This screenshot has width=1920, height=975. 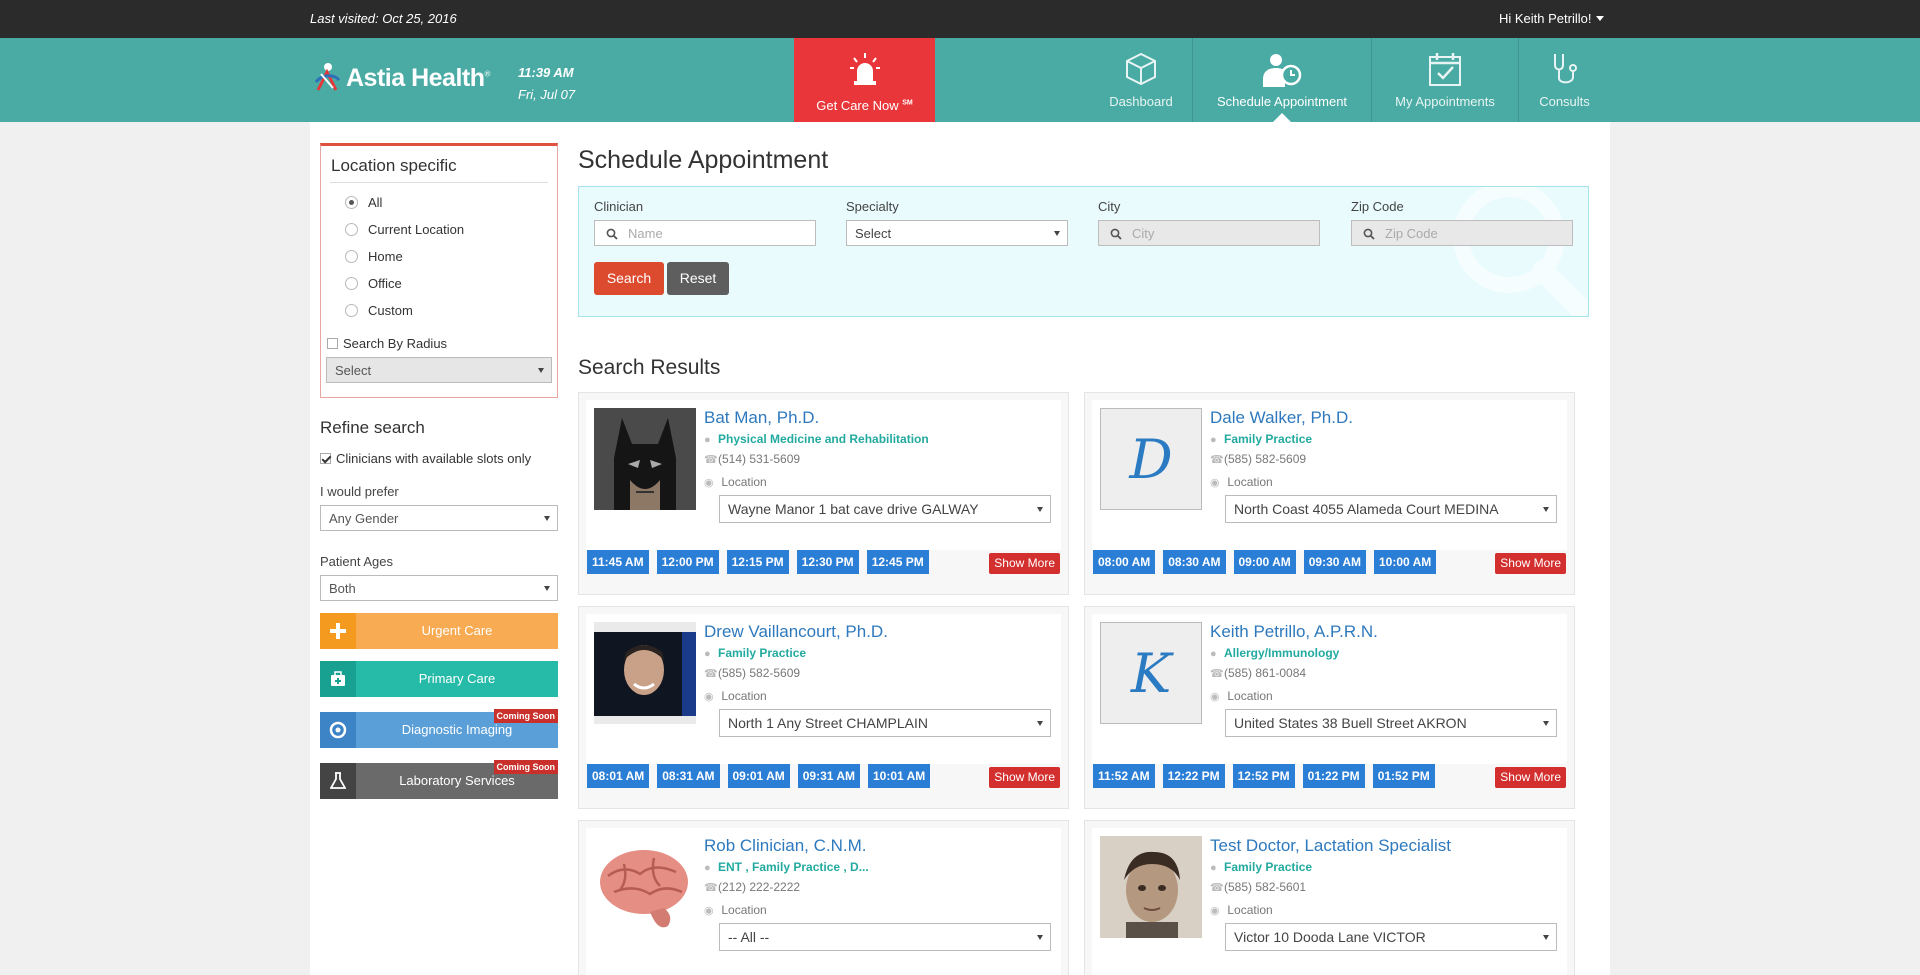 What do you see at coordinates (433, 458) in the screenshot?
I see `available-slots-label: Clinicians with available slots only` at bounding box center [433, 458].